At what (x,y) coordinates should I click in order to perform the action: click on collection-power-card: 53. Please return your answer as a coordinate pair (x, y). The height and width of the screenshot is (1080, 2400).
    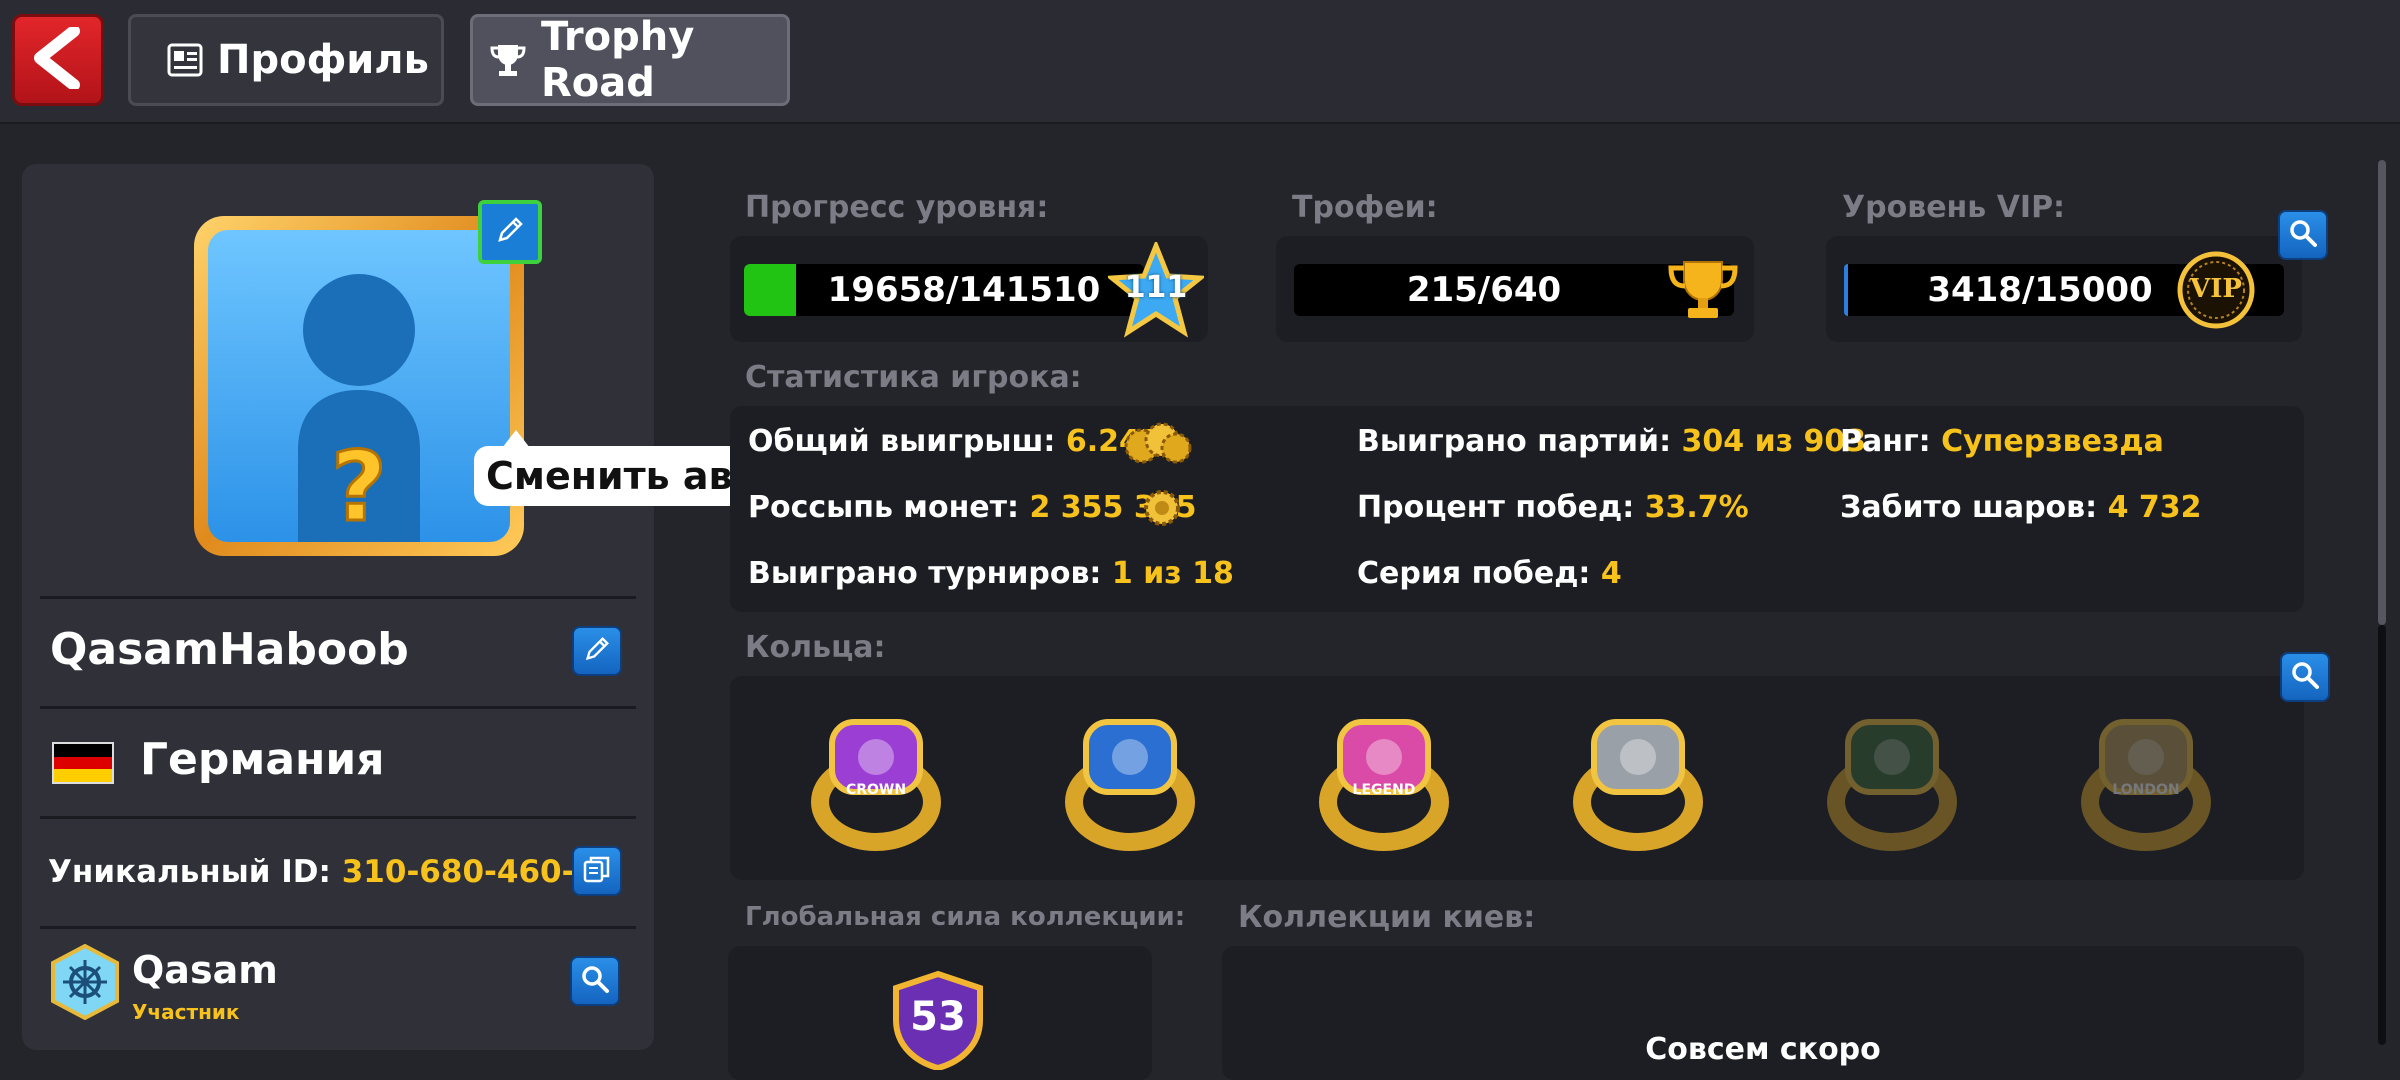
    Looking at the image, I should click on (940, 1013).